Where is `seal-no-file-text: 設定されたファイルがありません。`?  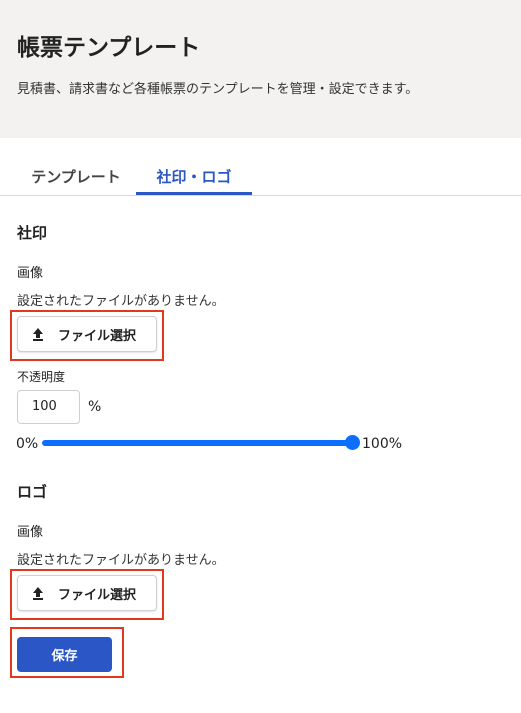
seal-no-file-text: 設定されたファイルがありません。 is located at coordinates (121, 301).